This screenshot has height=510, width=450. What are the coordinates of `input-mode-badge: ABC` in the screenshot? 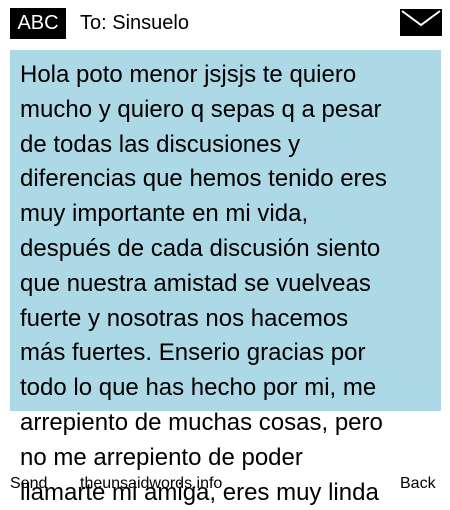 It's located at (38, 23).